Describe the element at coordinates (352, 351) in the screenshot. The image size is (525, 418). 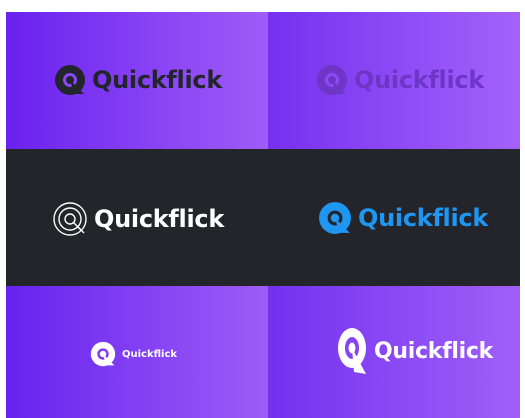
I see `quickflick-q-tall-icon` at that location.